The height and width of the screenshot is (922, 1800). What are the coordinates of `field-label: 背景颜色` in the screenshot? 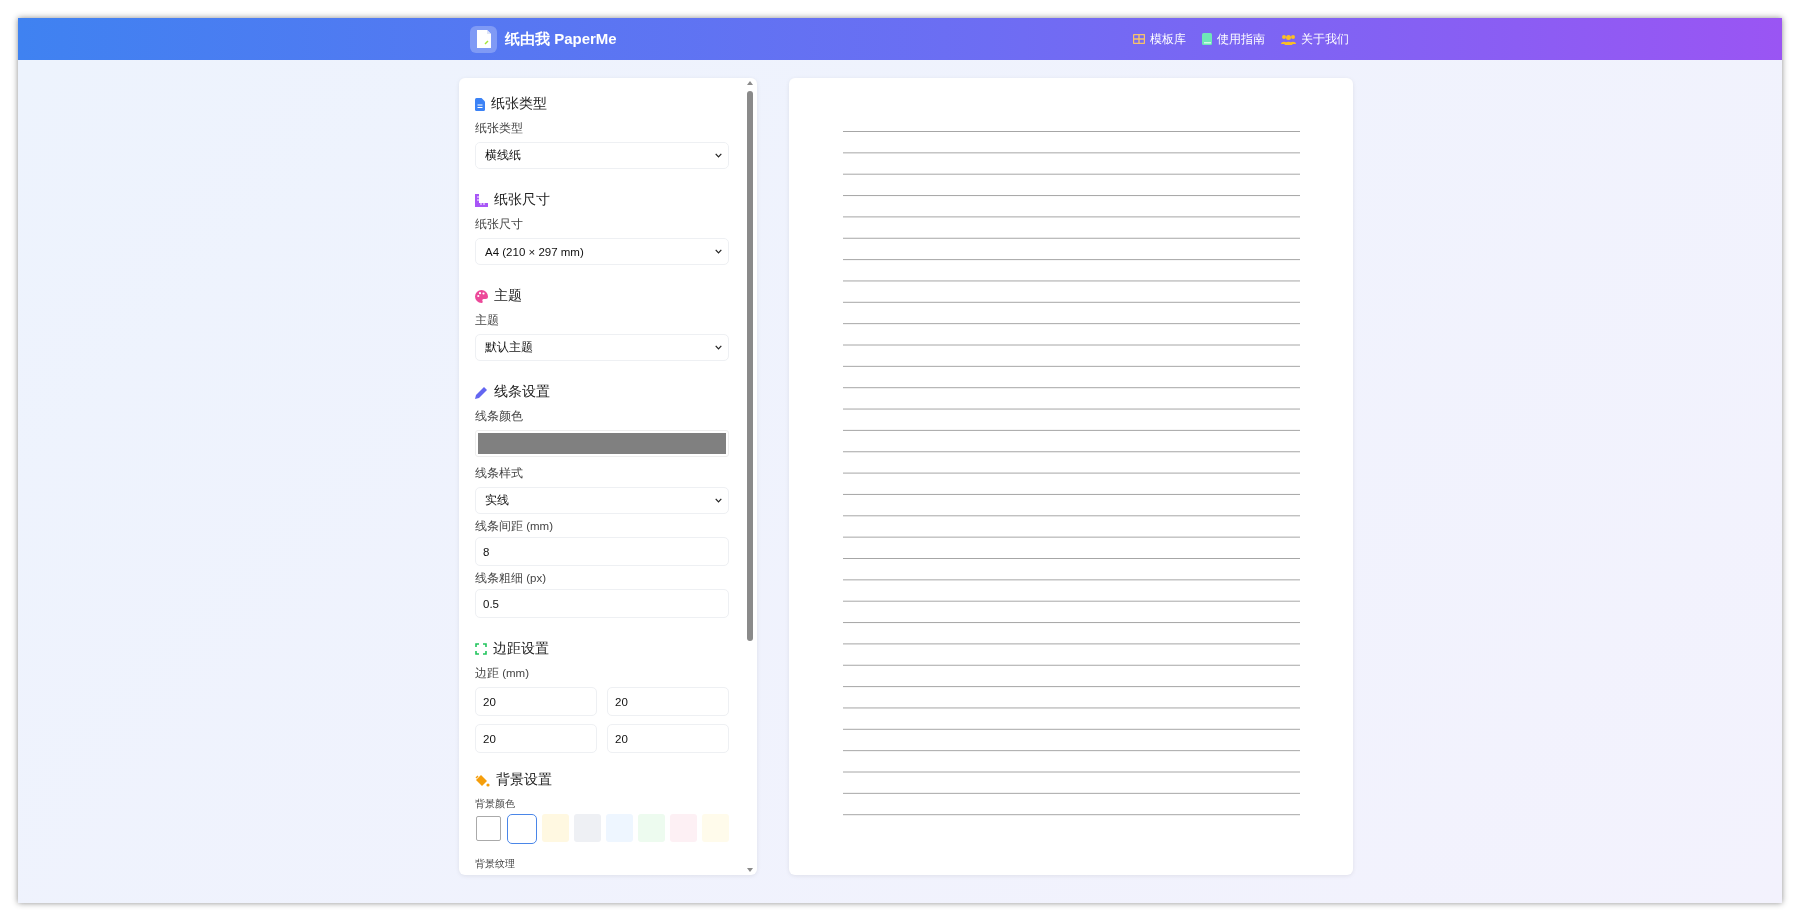 It's located at (495, 804).